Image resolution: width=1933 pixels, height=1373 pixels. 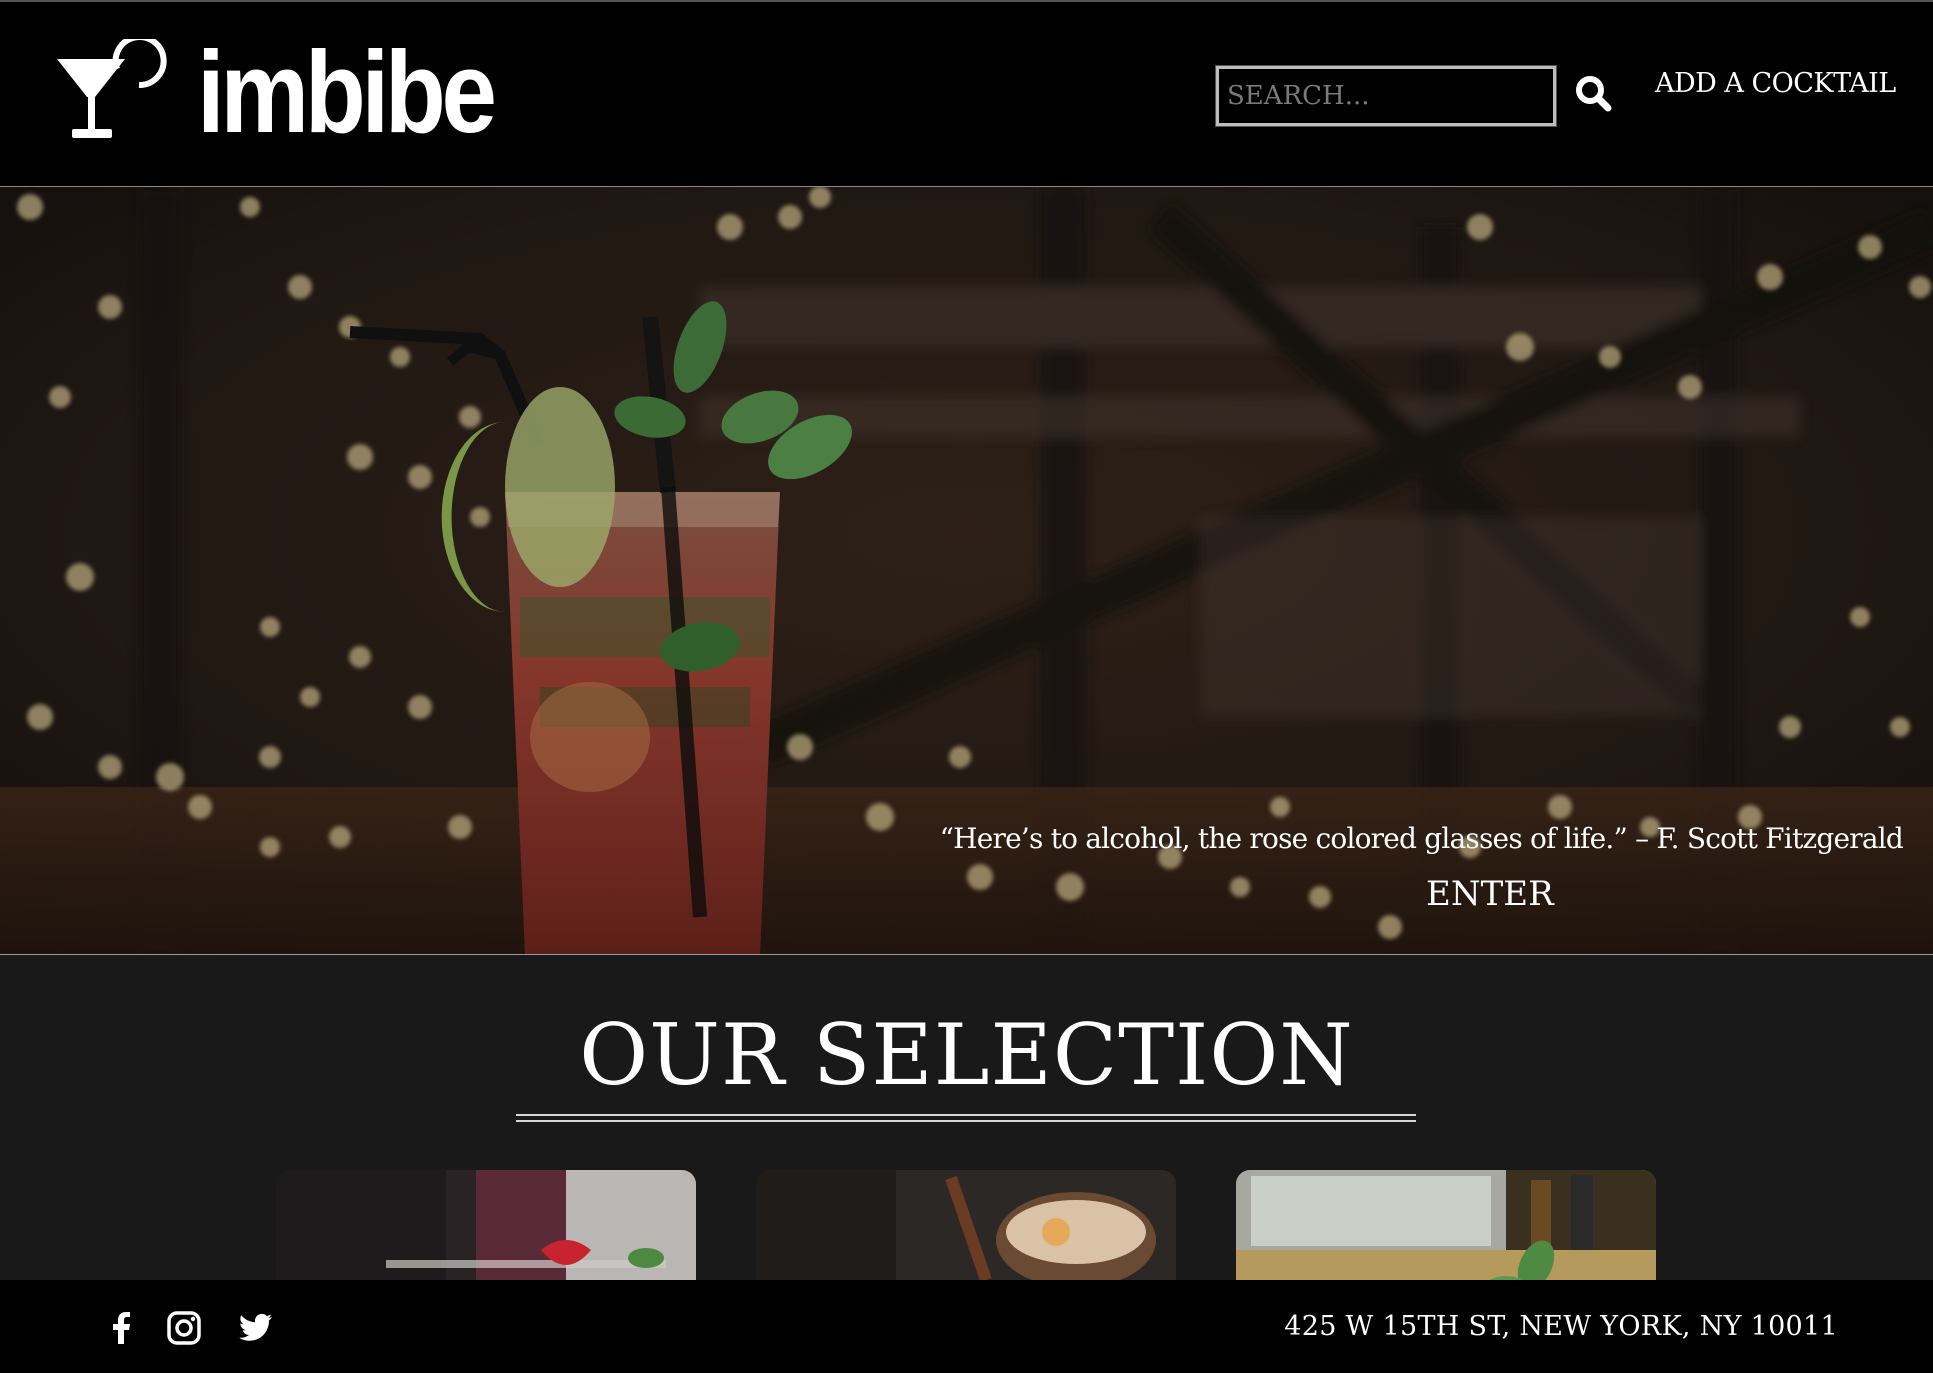 I want to click on search-input, so click(x=1386, y=96).